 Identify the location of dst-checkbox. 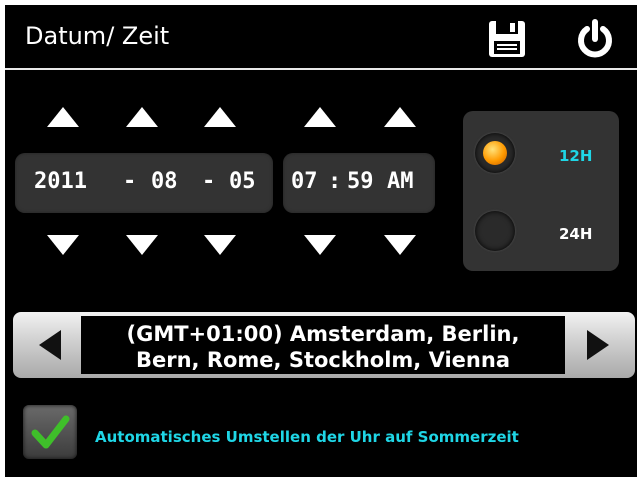
(50, 432).